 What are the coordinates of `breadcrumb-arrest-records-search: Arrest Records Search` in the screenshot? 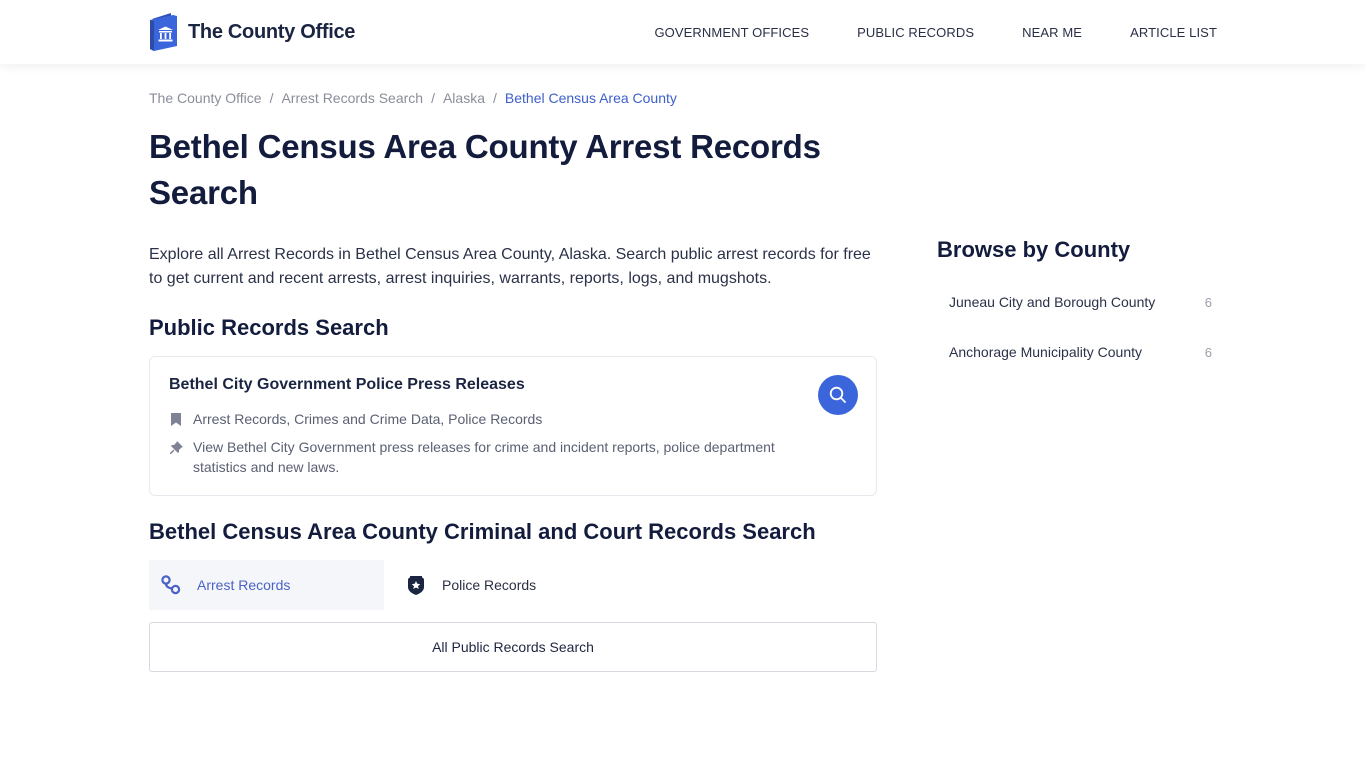 It's located at (352, 98).